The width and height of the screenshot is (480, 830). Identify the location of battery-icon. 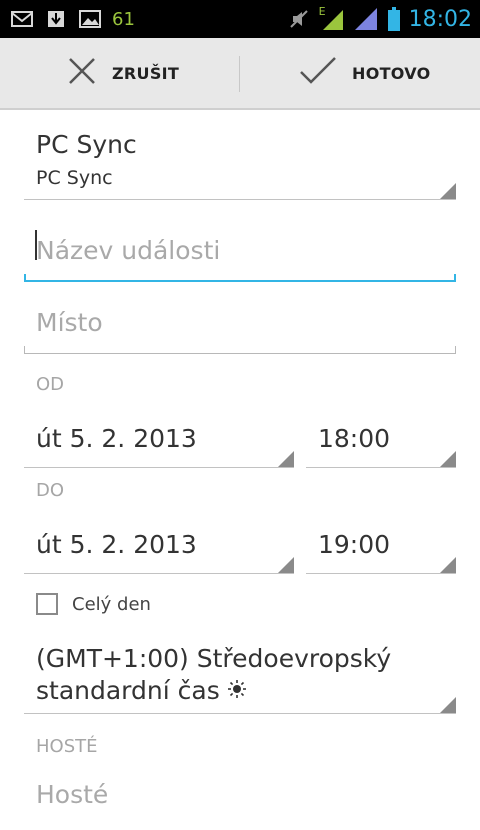
(394, 19).